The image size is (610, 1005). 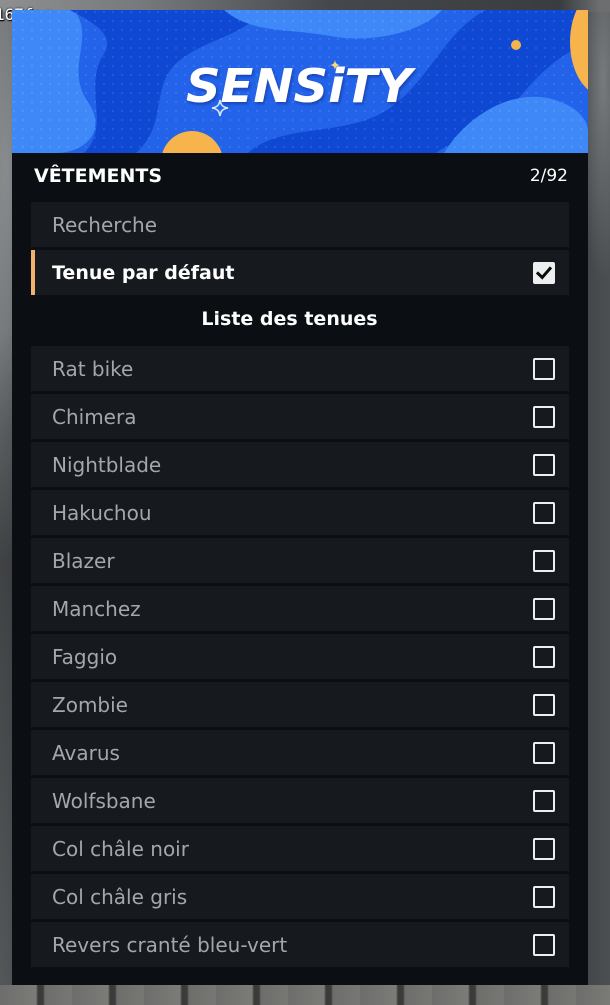 I want to click on outfit-item-label: Rat bike, so click(x=93, y=368).